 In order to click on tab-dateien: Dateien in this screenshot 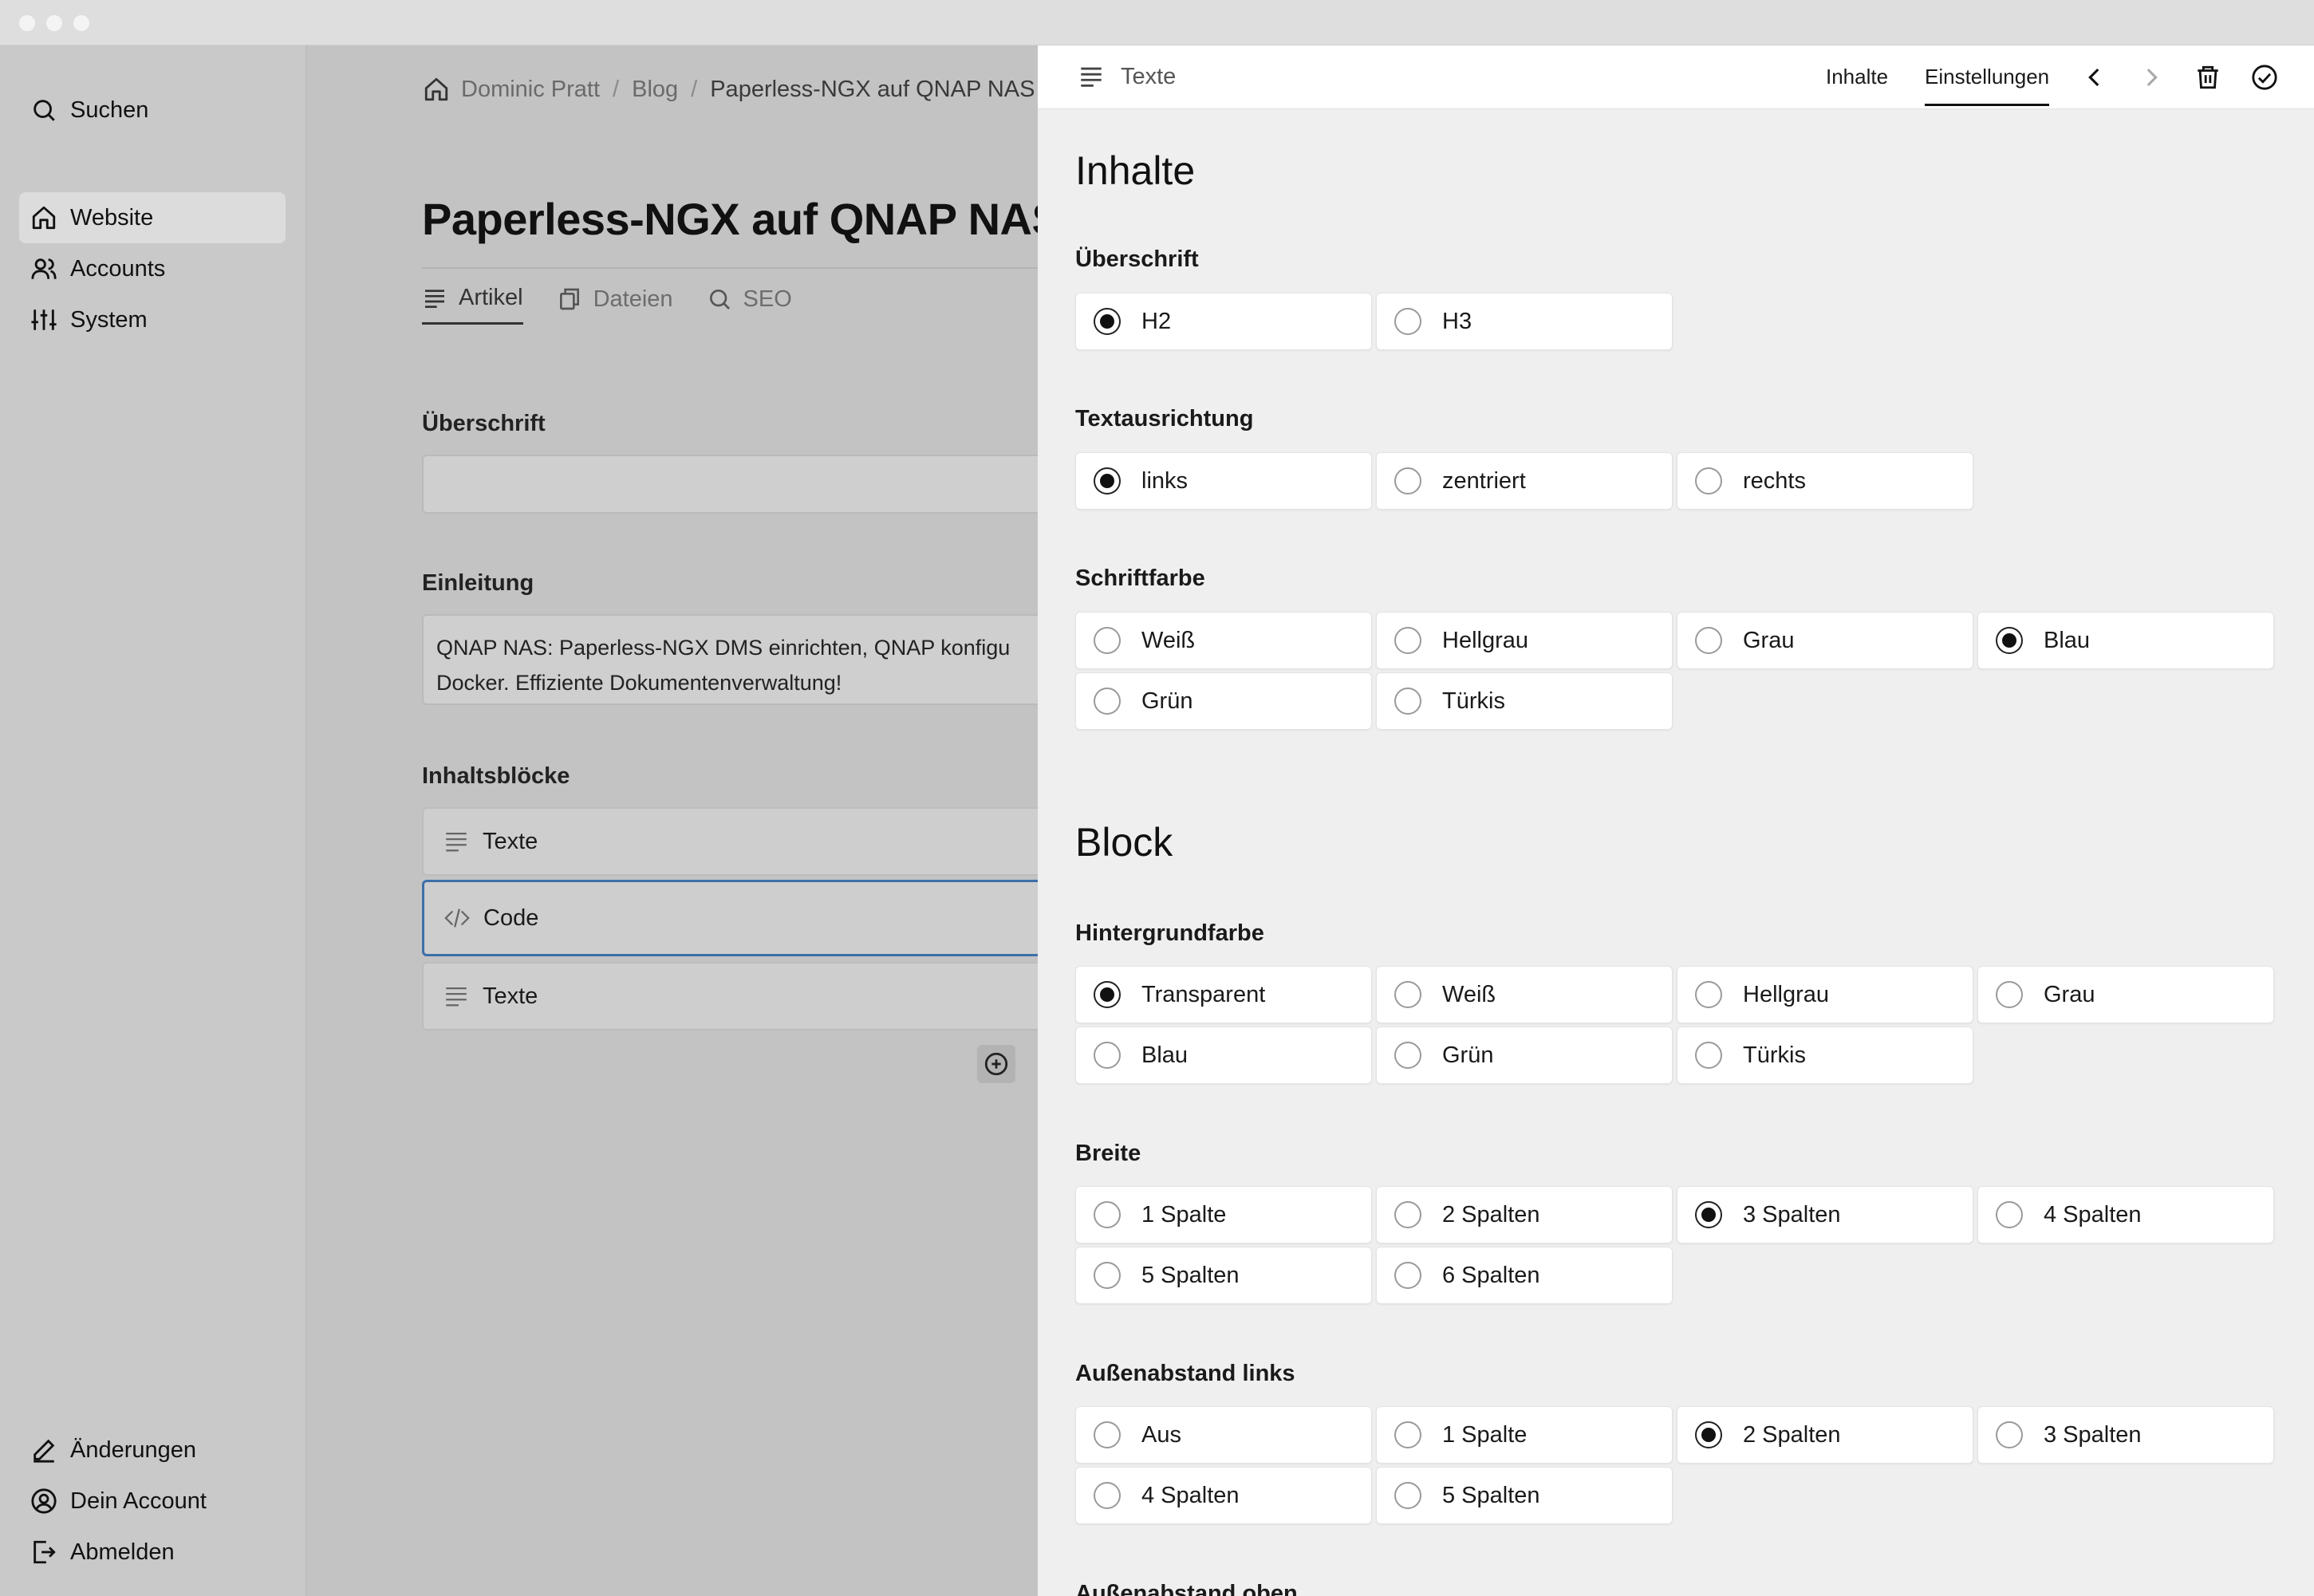, I will do `click(615, 305)`.